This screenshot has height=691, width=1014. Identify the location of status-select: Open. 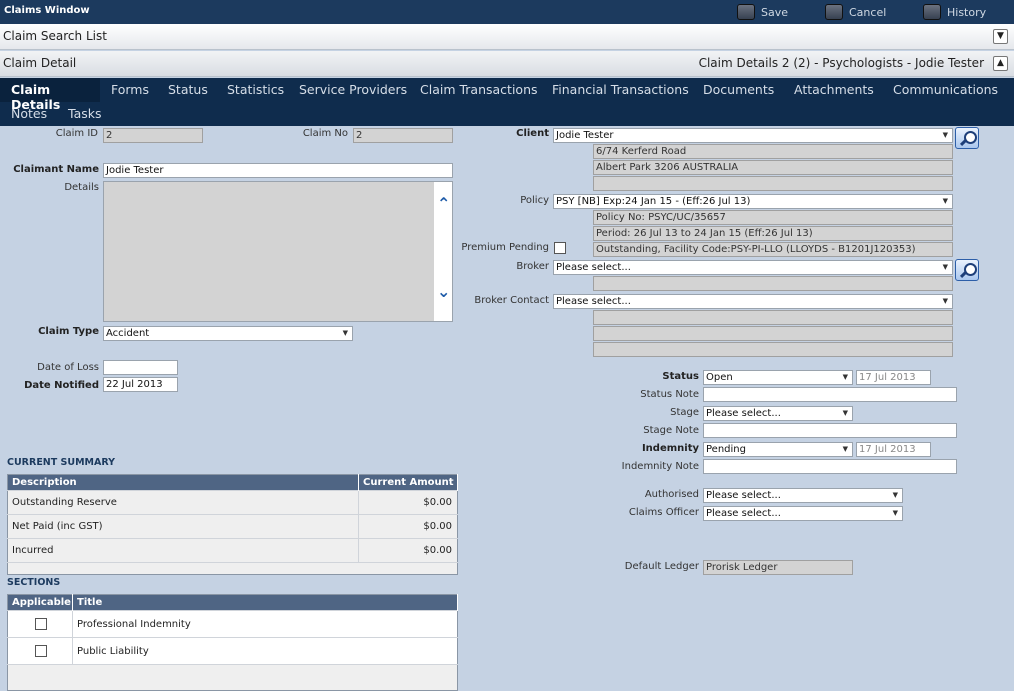
(778, 377).